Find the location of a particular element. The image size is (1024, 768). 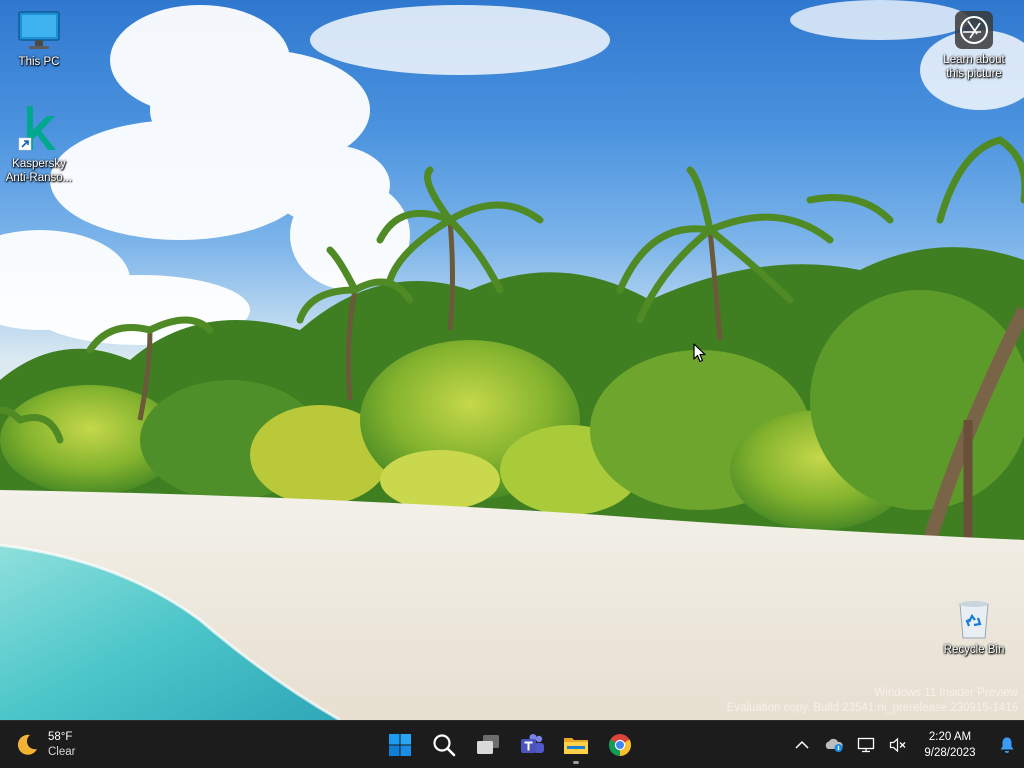

volume-tray-button is located at coordinates (898, 745).